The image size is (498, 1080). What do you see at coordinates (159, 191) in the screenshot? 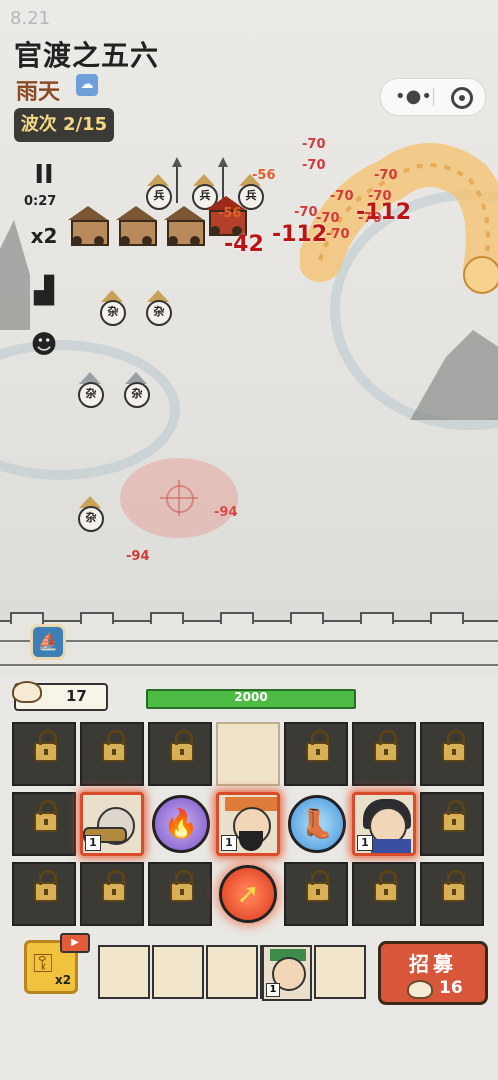
I see `enemy-soldier: 兵` at bounding box center [159, 191].